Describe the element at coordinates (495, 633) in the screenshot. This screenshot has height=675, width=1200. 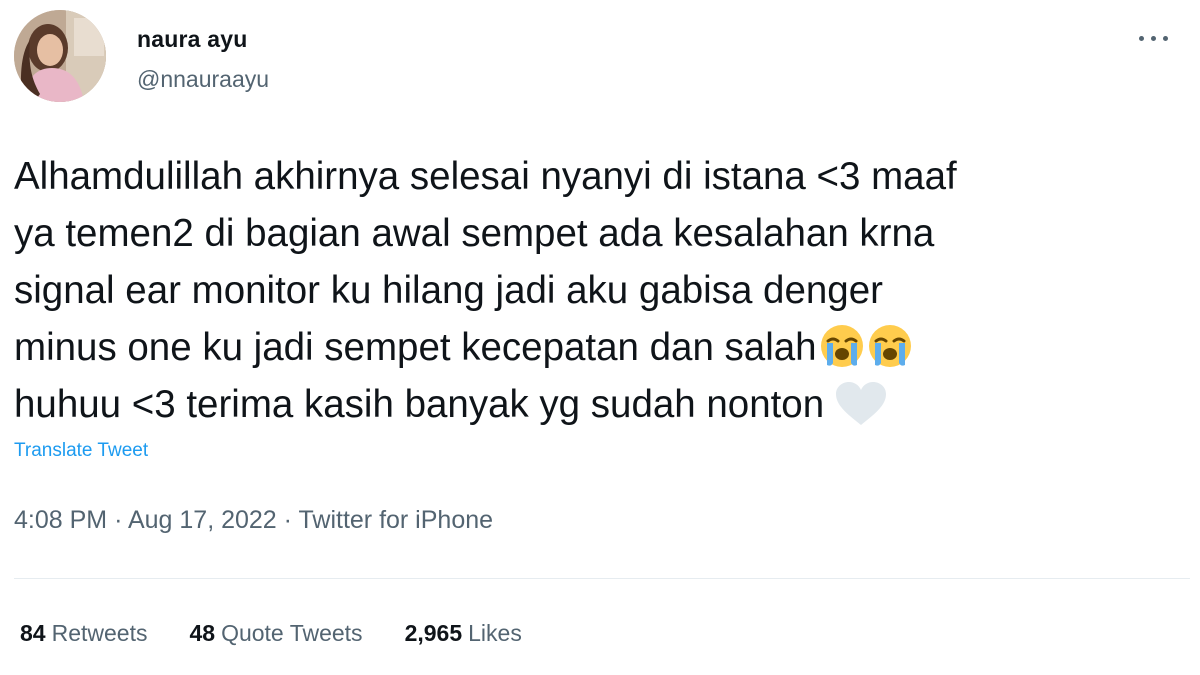
I see `likes-label: Likes` at that location.